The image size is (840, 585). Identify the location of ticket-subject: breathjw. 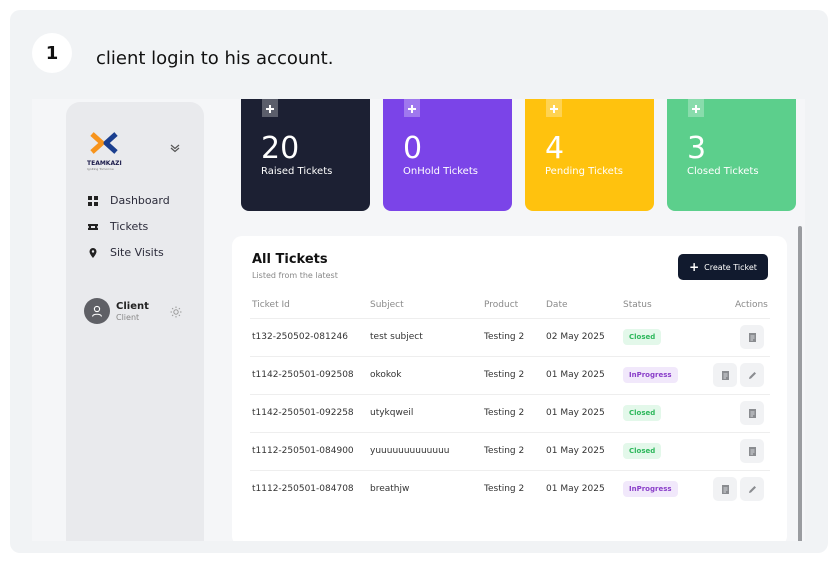
(390, 489).